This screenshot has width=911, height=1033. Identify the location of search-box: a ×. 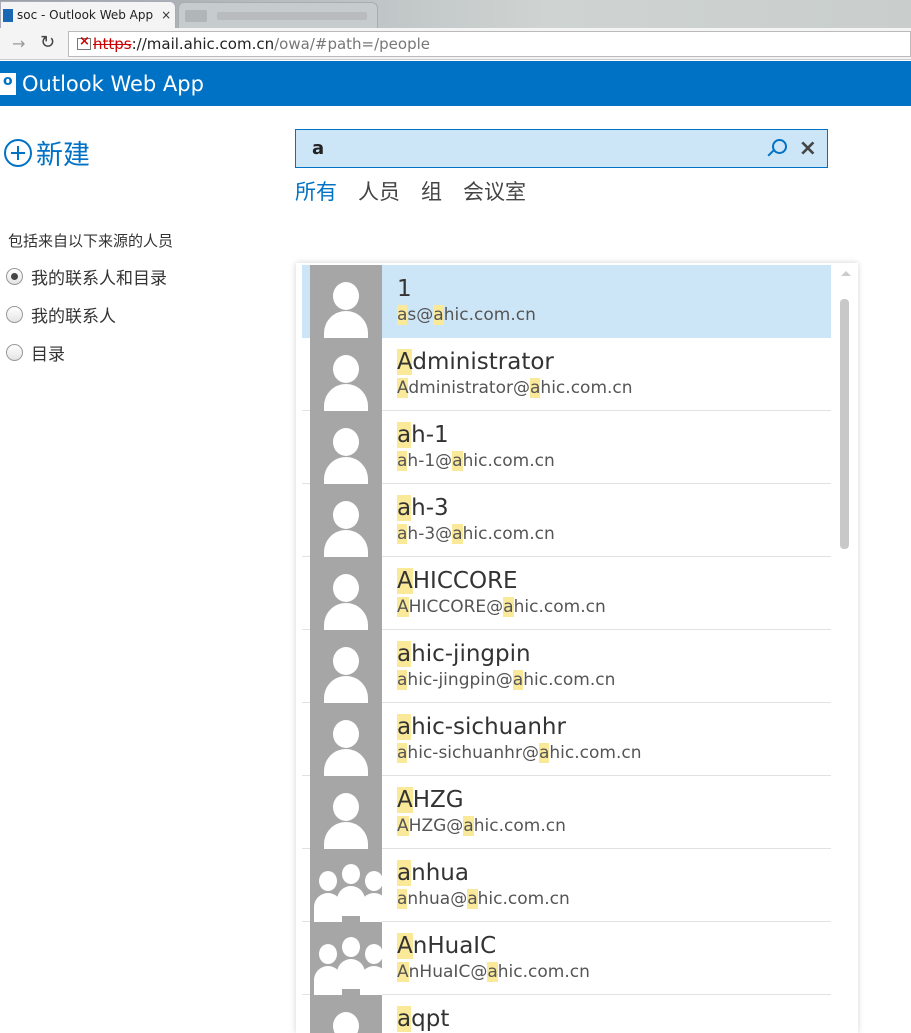
(561, 148).